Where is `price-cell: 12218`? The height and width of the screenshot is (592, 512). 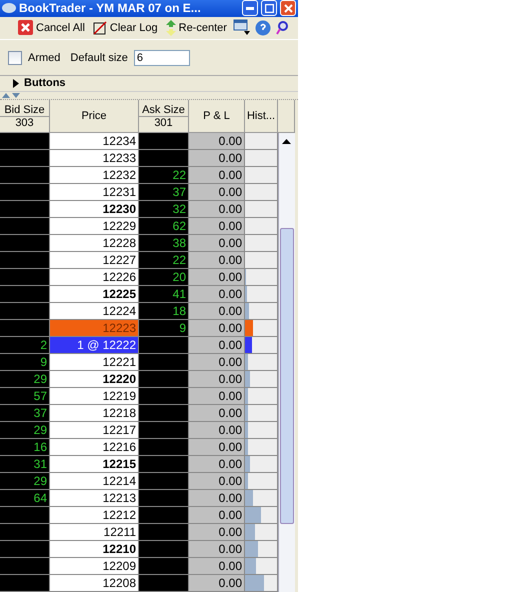 price-cell: 12218 is located at coordinates (94, 413).